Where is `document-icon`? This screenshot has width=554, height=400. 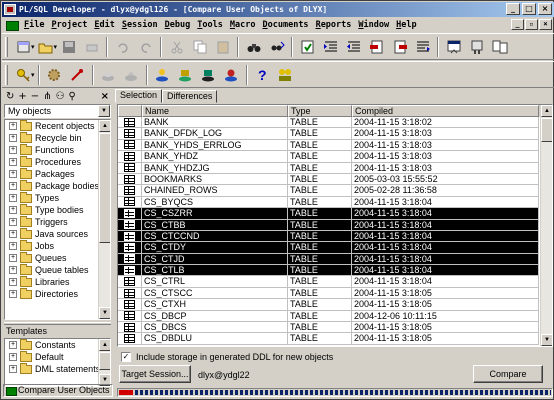
document-icon is located at coordinates (12, 25).